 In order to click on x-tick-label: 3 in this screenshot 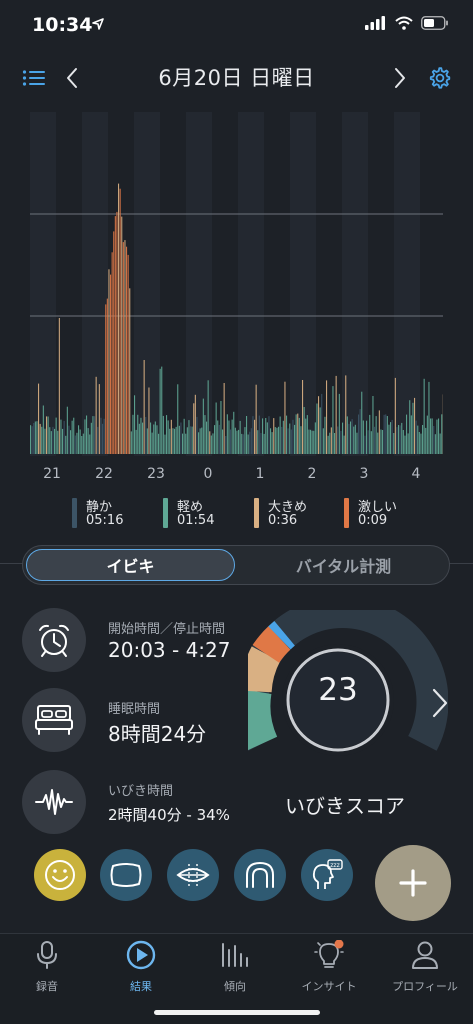, I will do `click(364, 474)`.